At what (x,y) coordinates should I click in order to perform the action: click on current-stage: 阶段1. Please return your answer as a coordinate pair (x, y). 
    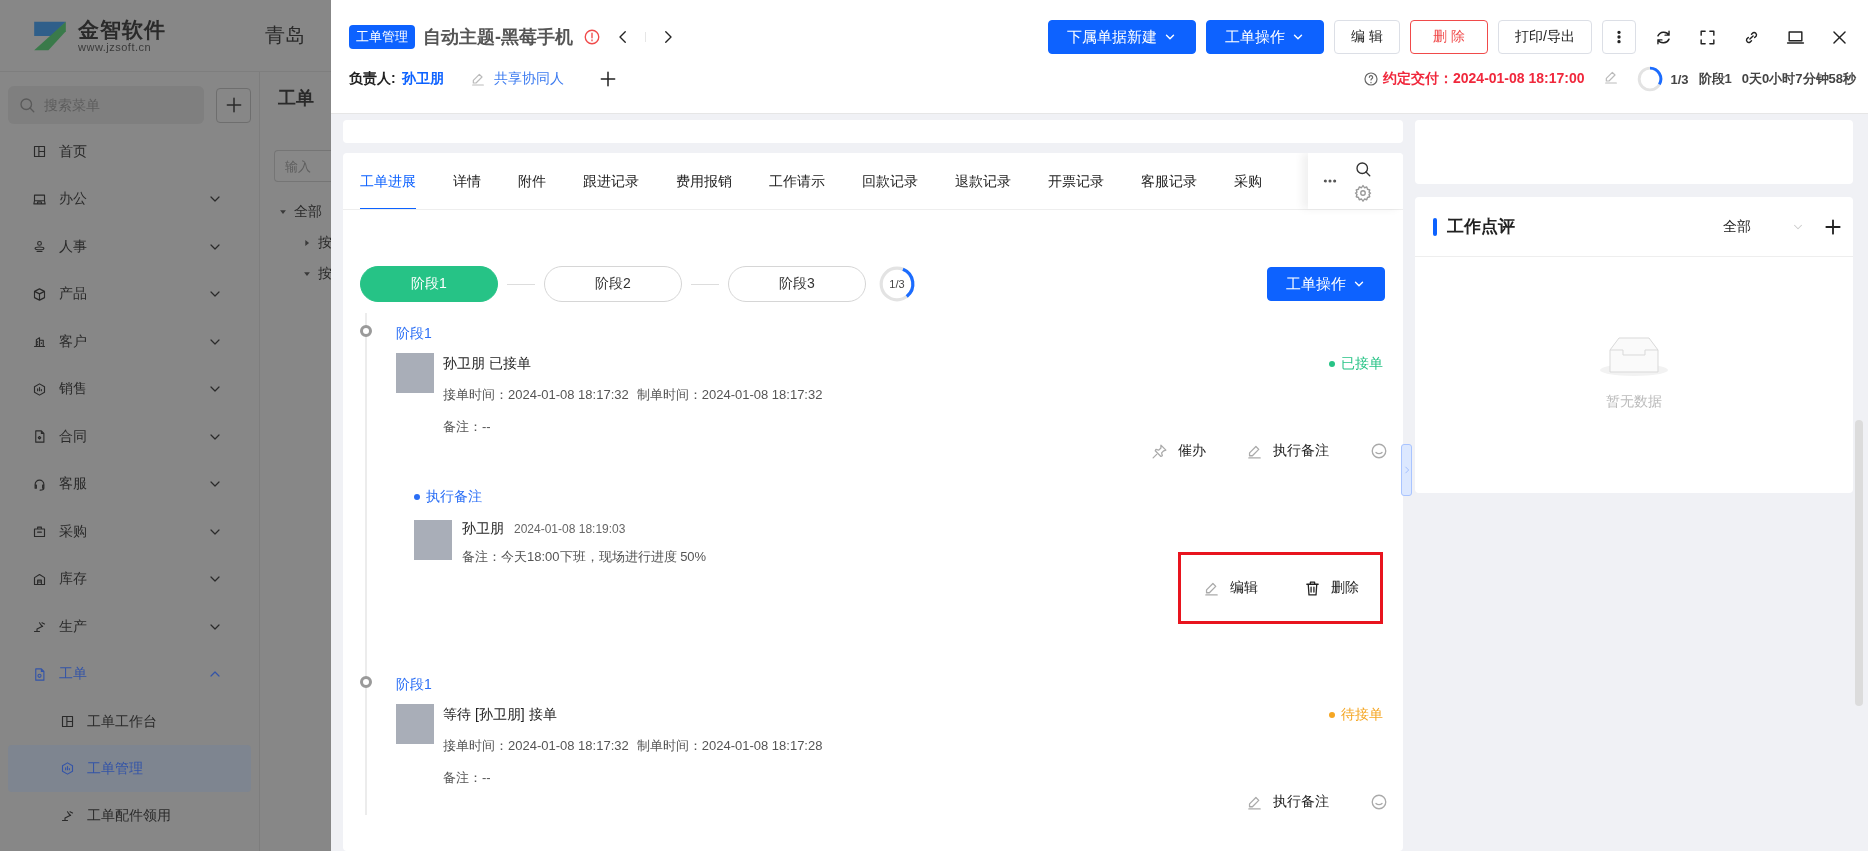
    Looking at the image, I should click on (1715, 79).